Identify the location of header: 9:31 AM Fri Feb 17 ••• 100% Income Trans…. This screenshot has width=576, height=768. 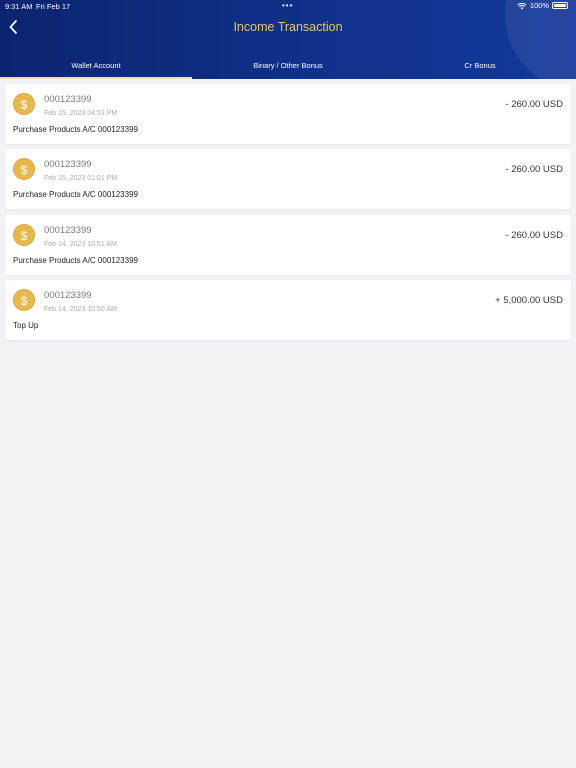
(288, 39).